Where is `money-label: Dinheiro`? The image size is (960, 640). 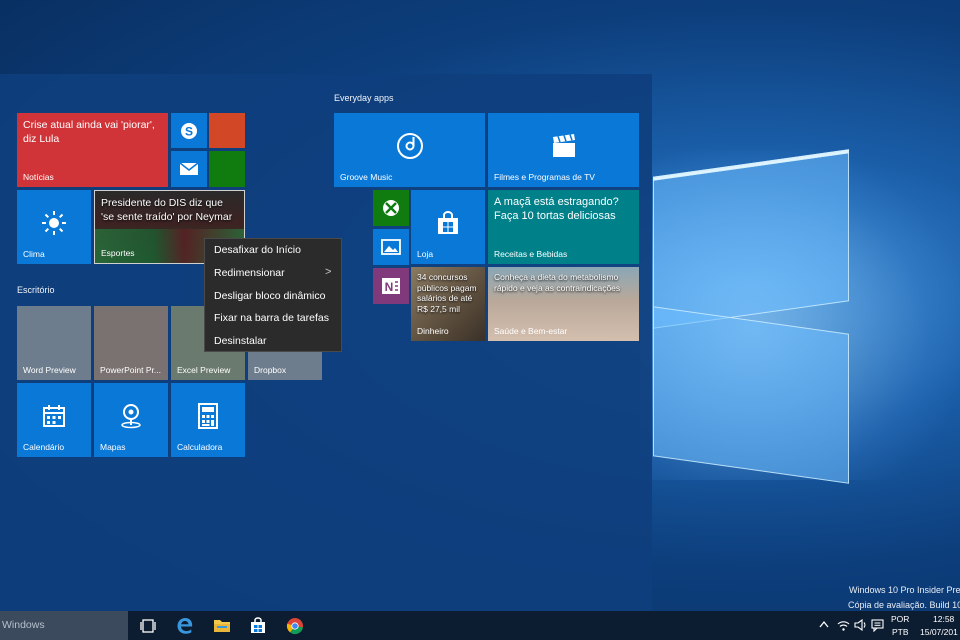 money-label: Dinheiro is located at coordinates (433, 331).